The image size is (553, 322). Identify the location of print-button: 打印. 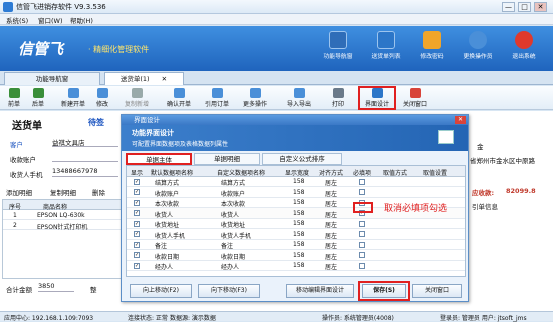
(338, 98).